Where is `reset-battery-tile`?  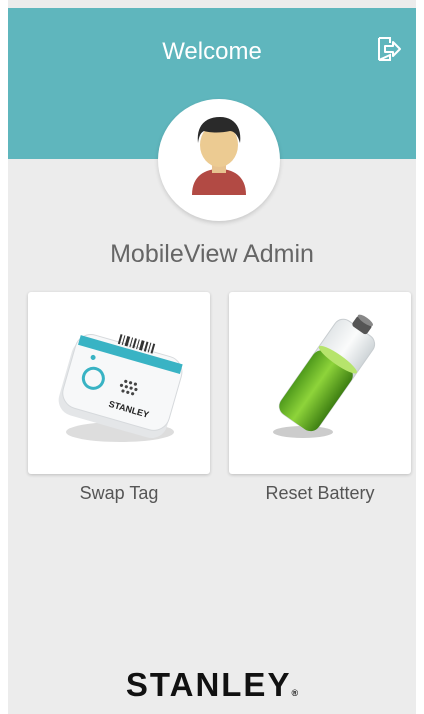 reset-battery-tile is located at coordinates (320, 383).